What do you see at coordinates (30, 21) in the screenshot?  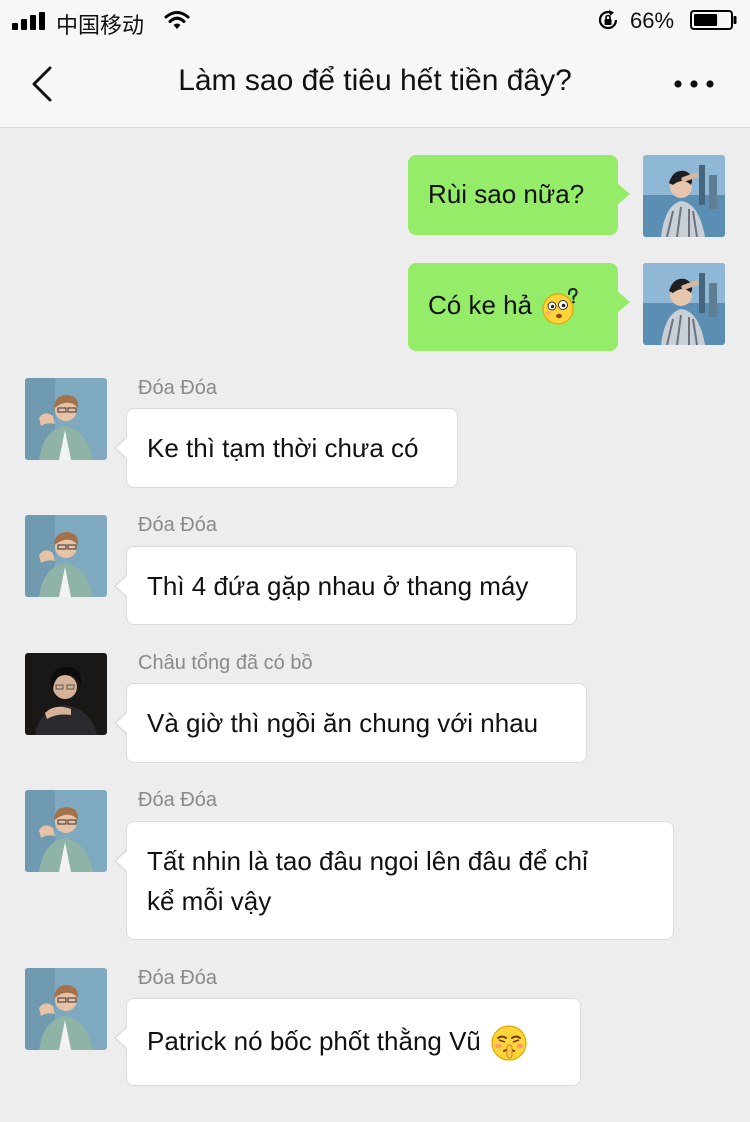 I see `signal-icon` at bounding box center [30, 21].